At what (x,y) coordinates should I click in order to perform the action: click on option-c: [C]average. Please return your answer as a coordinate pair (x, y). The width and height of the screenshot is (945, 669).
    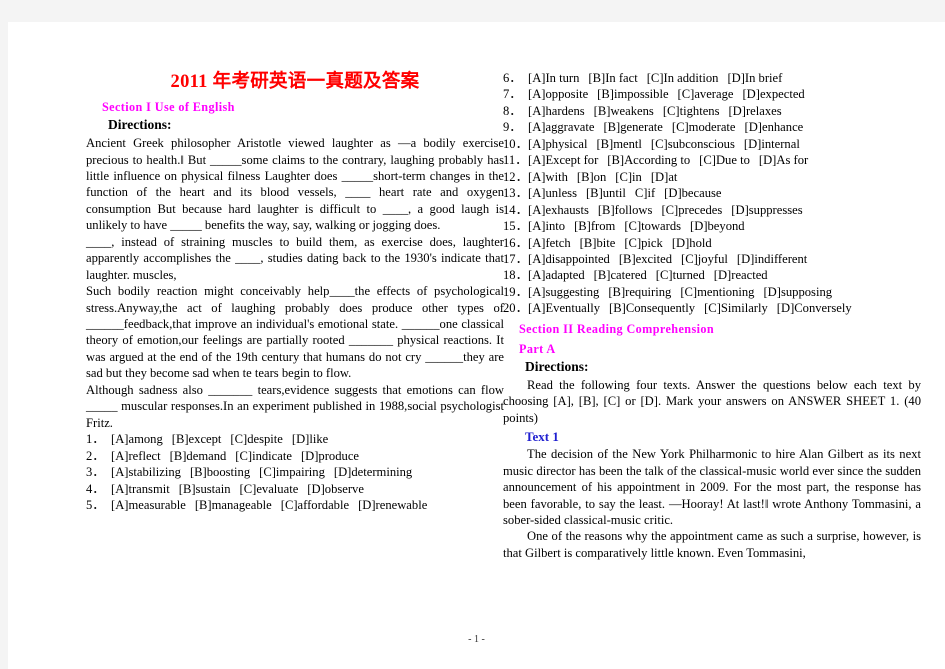
    Looking at the image, I should click on (706, 94).